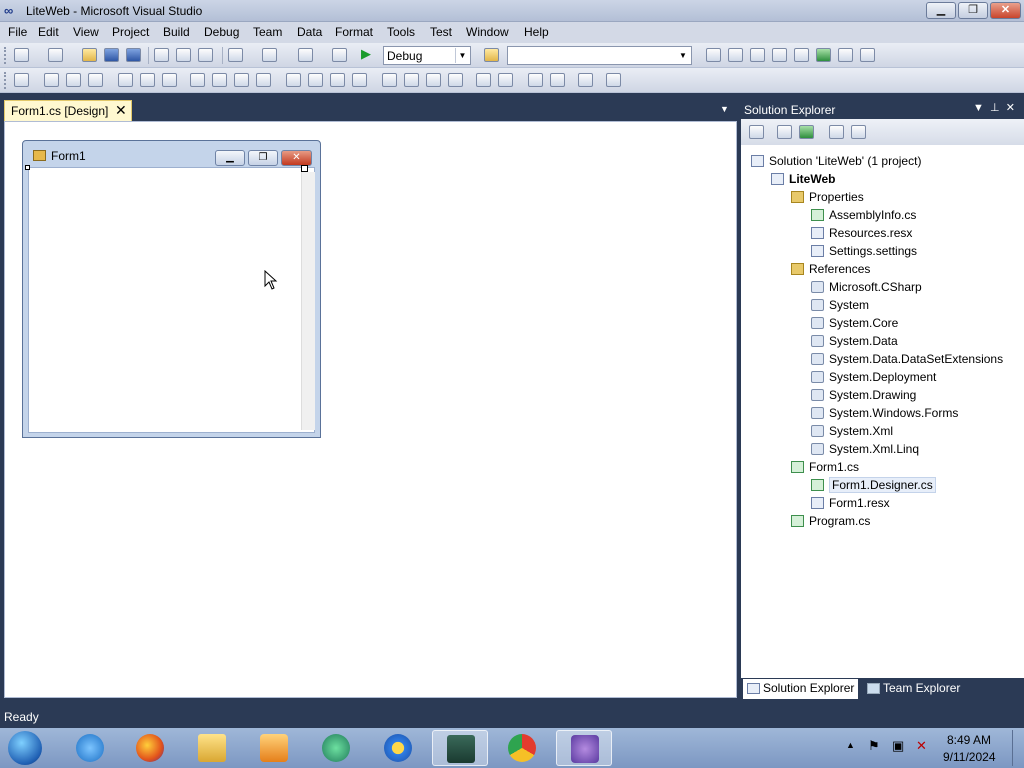 The image size is (1024, 768). I want to click on align-middles-icon, so click(147, 80).